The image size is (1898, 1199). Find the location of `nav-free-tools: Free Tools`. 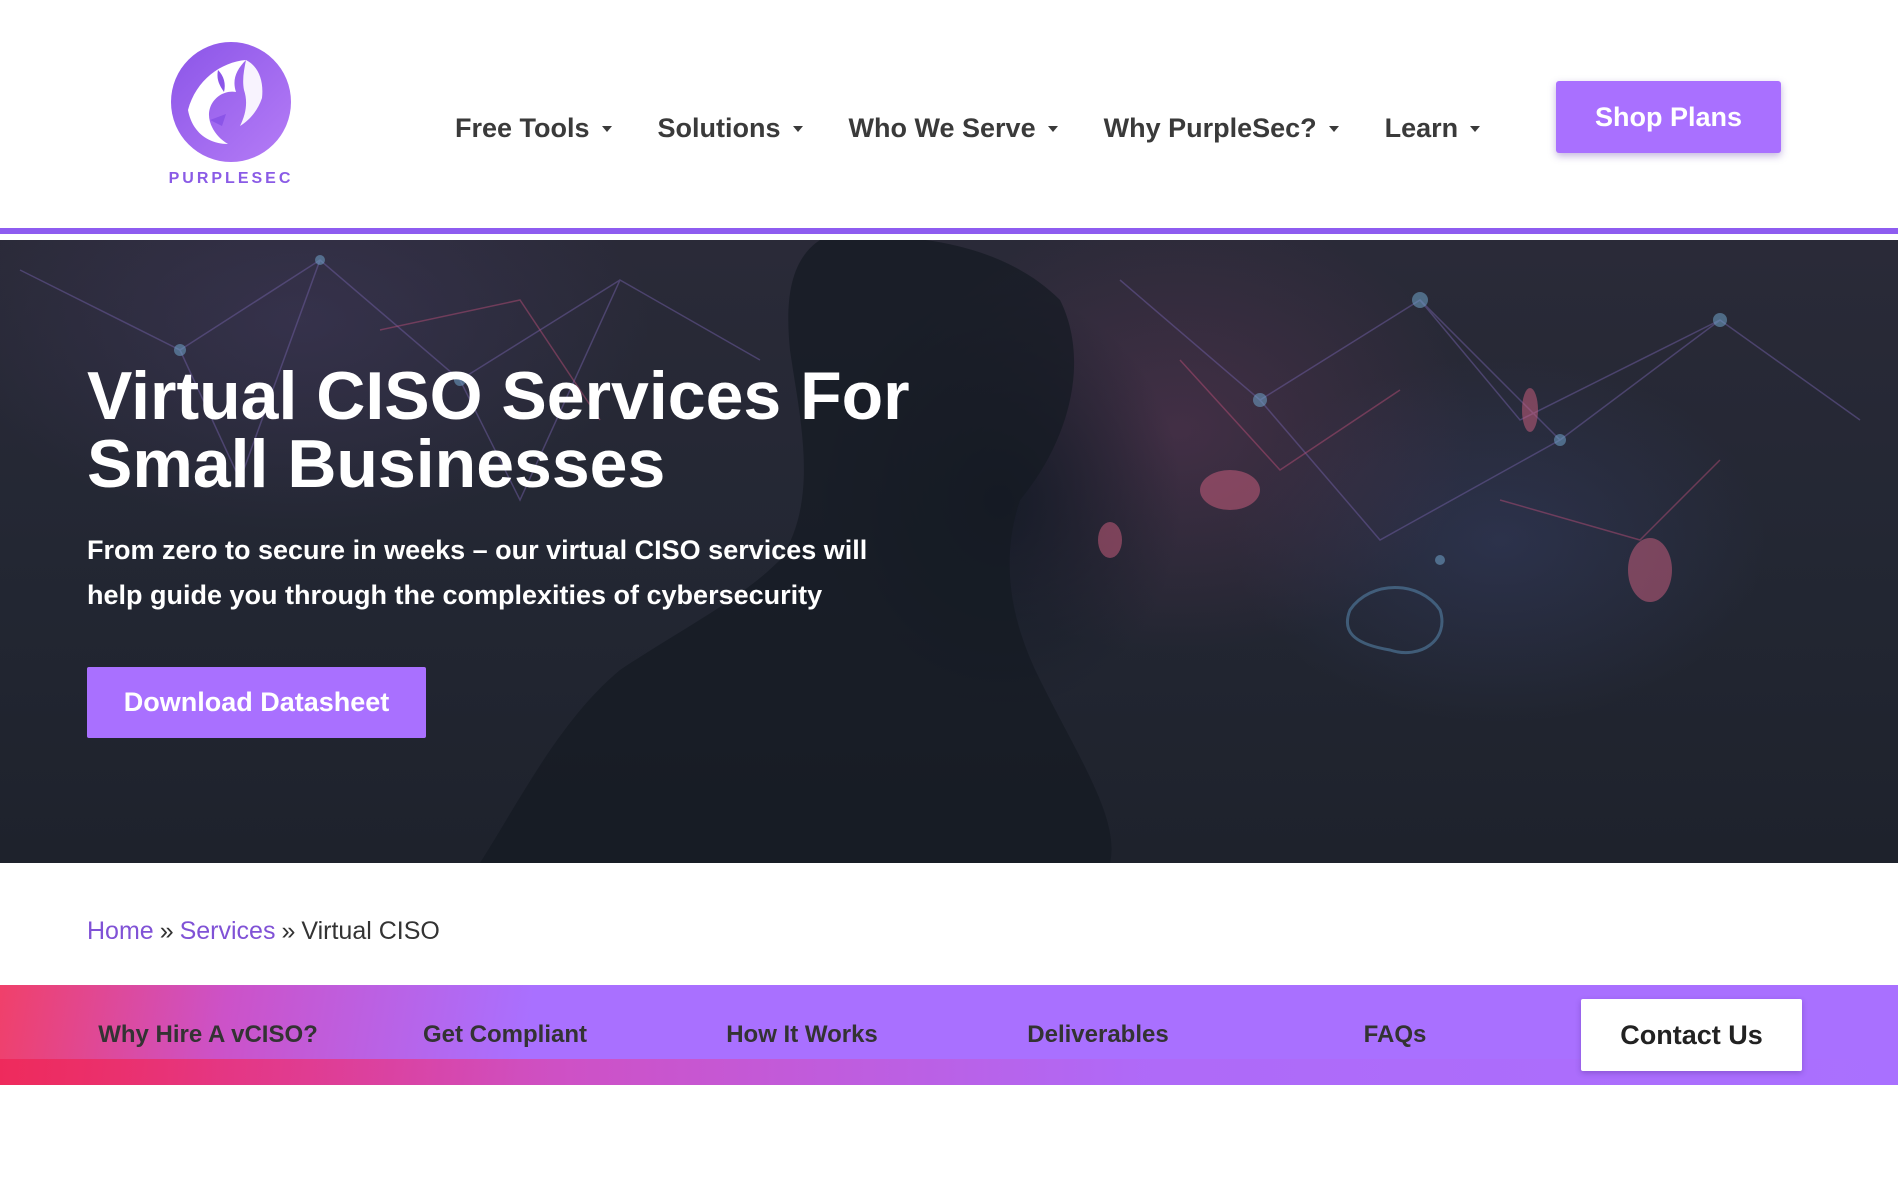

nav-free-tools: Free Tools is located at coordinates (533, 128).